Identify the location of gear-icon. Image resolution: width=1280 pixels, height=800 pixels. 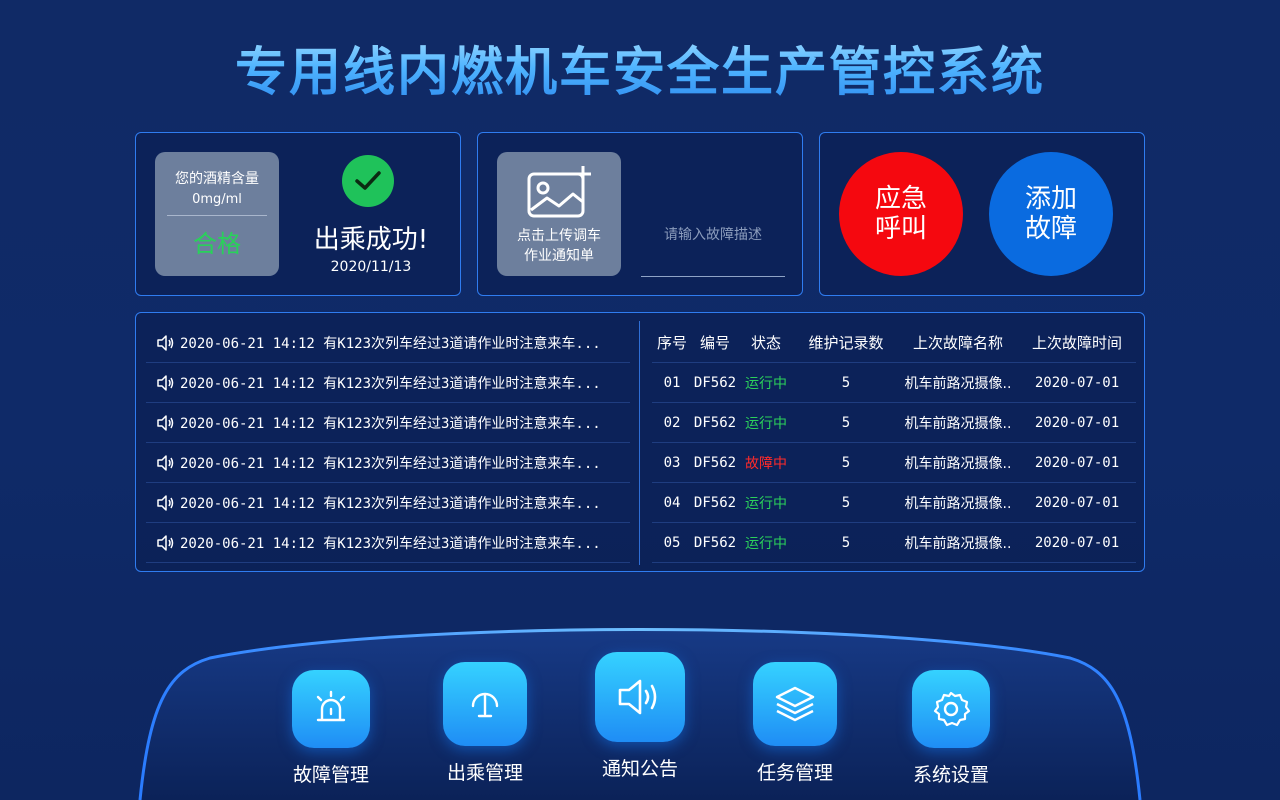
(951, 709).